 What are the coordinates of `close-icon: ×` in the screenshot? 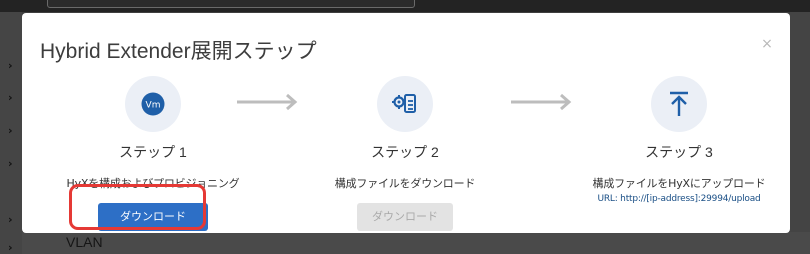 It's located at (767, 44).